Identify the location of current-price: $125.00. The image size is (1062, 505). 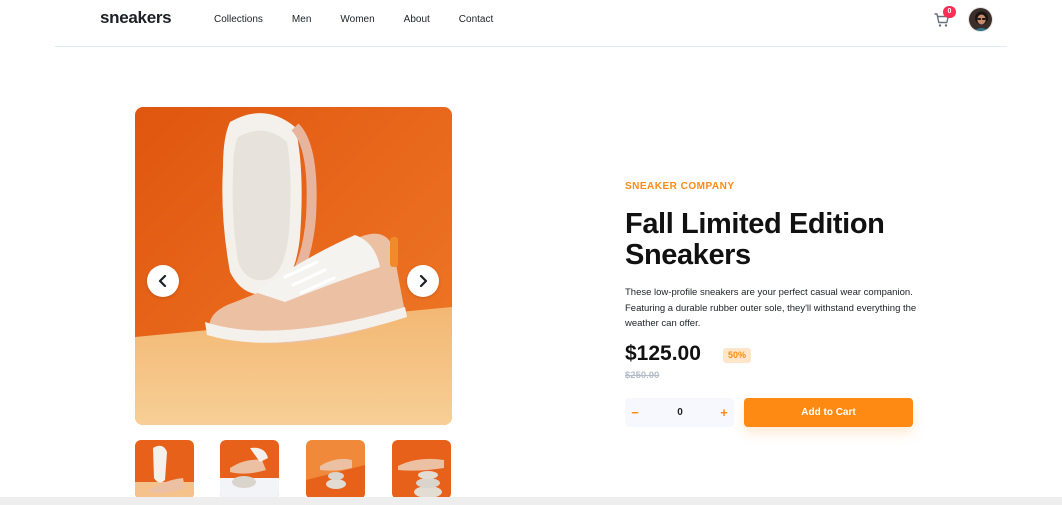
(663, 353).